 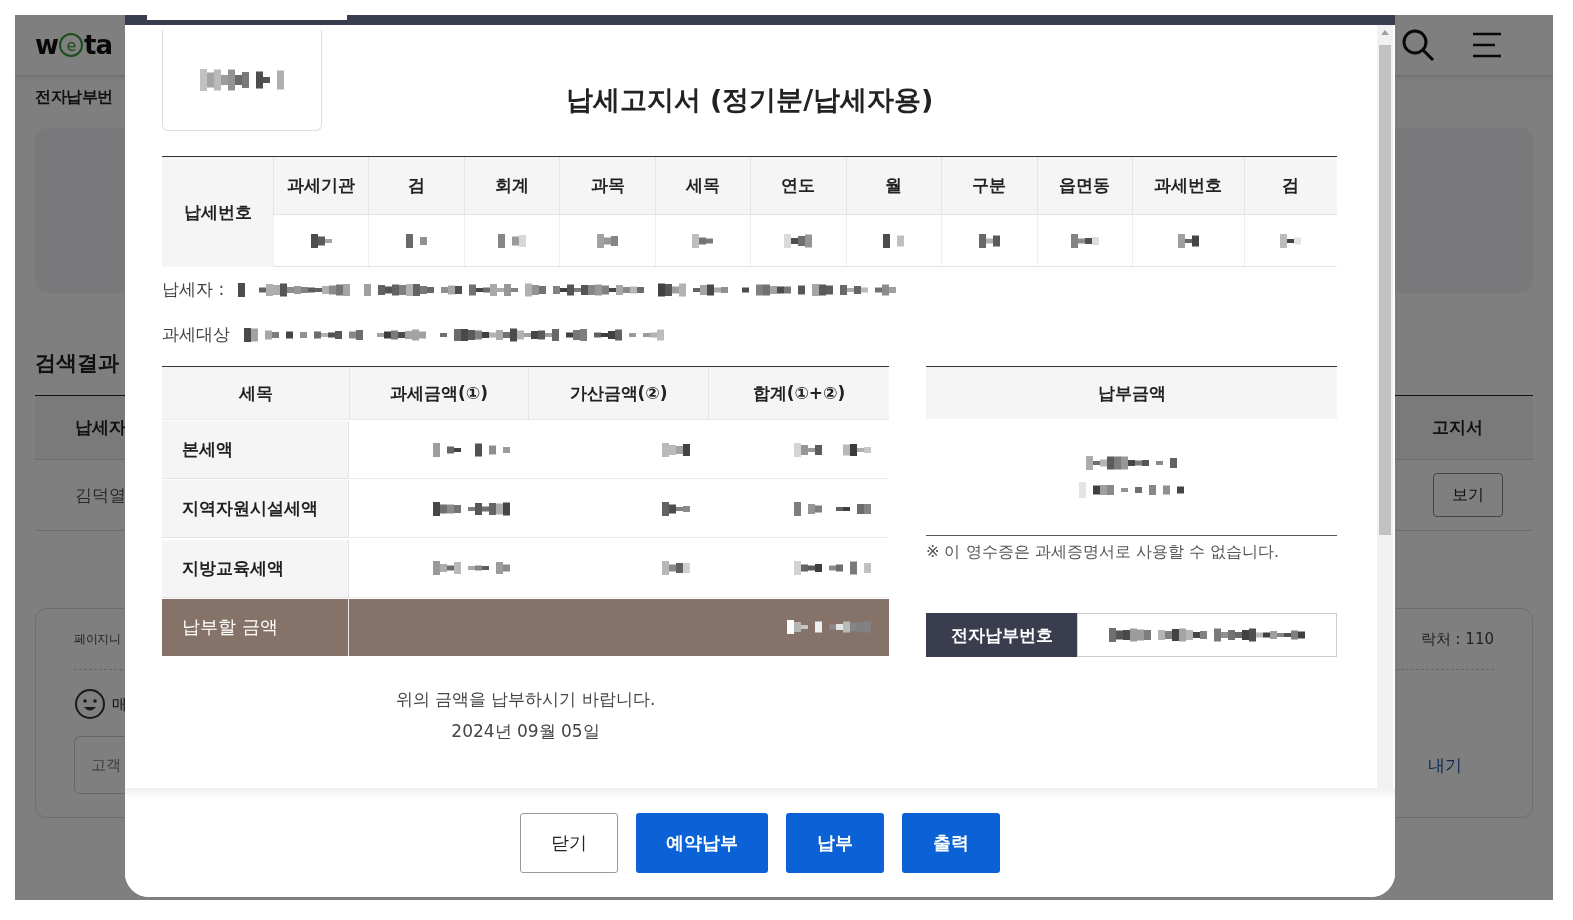 What do you see at coordinates (1385, 290) in the screenshot?
I see `scrollbar-thumb` at bounding box center [1385, 290].